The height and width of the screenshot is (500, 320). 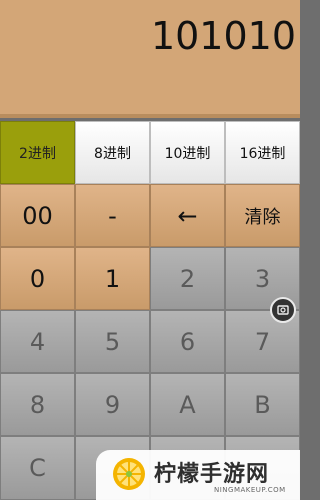 I want to click on digit-6-button: 6, so click(x=187, y=341).